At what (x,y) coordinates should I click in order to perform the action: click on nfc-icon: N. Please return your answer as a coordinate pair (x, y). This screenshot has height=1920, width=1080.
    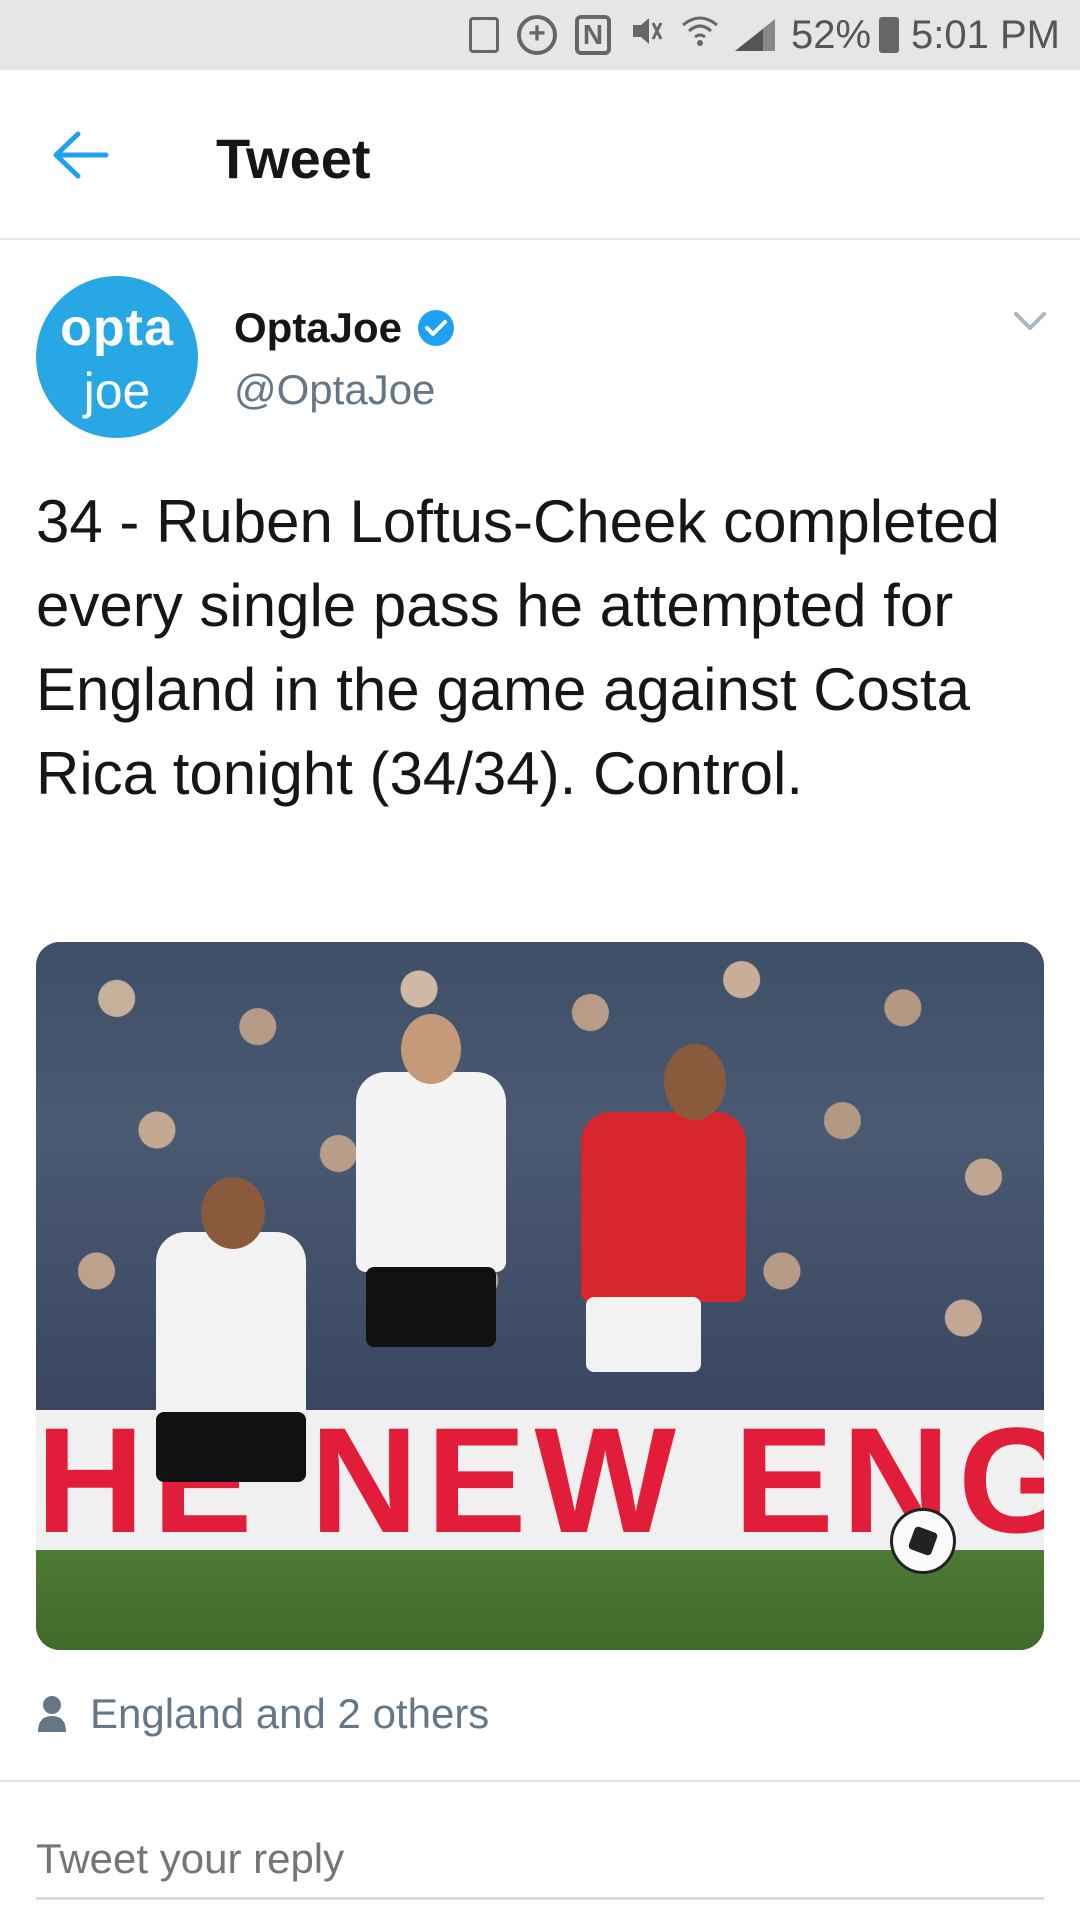
    Looking at the image, I should click on (592, 35).